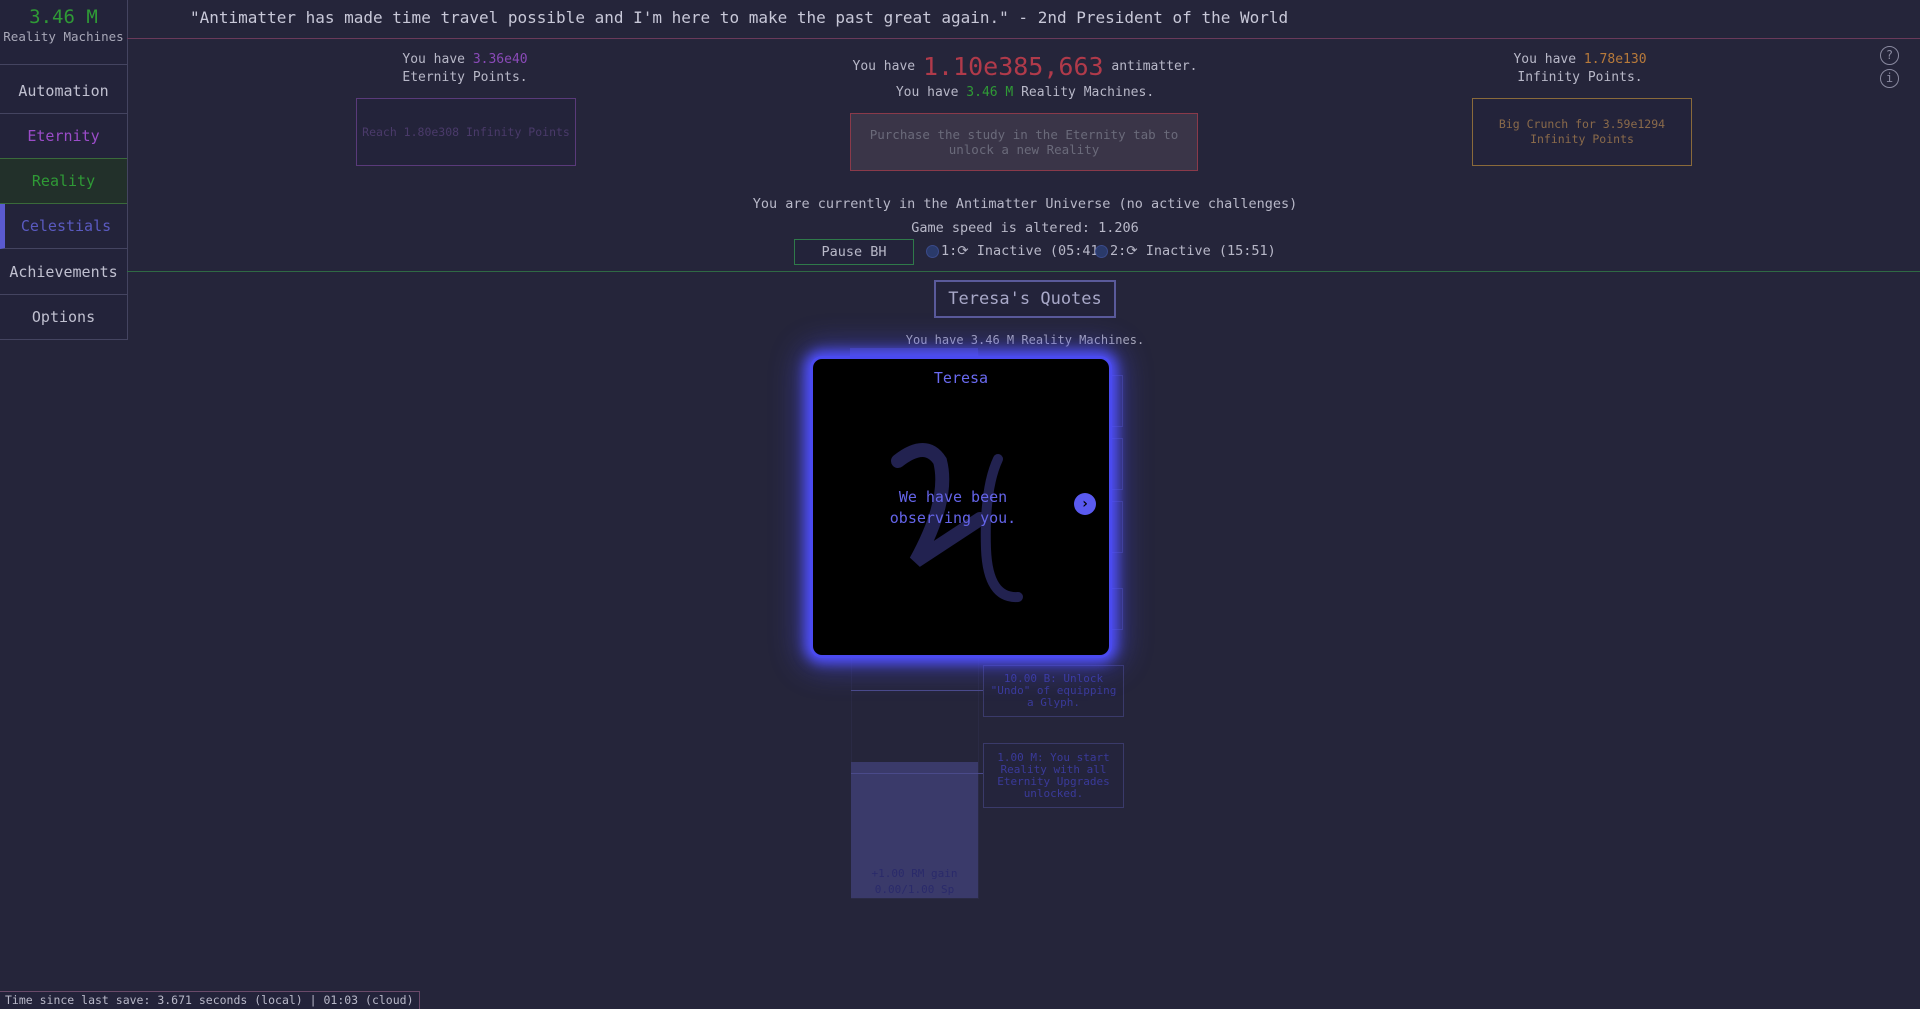 The width and height of the screenshot is (1920, 1009). What do you see at coordinates (1582, 132) in the screenshot?
I see `big-crunch-button: Big Crunch for 3.59e1294 Infinity Points` at bounding box center [1582, 132].